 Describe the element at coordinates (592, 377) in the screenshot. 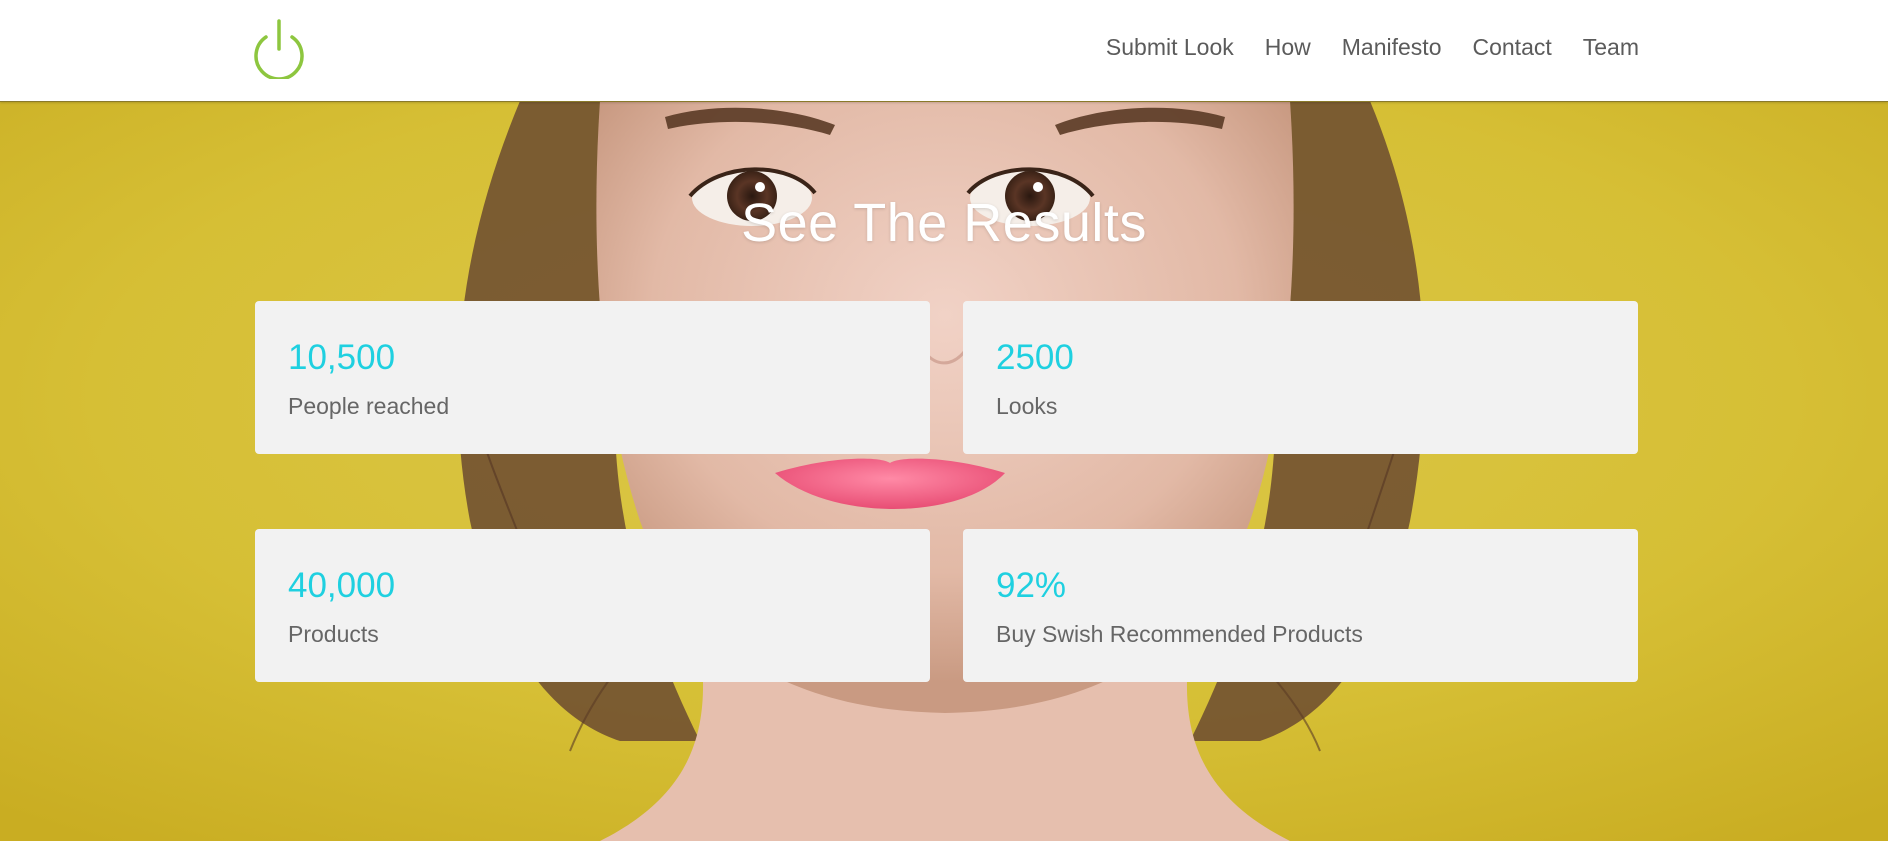

I see `stat-card-people-reached: 10,500 People reached` at that location.